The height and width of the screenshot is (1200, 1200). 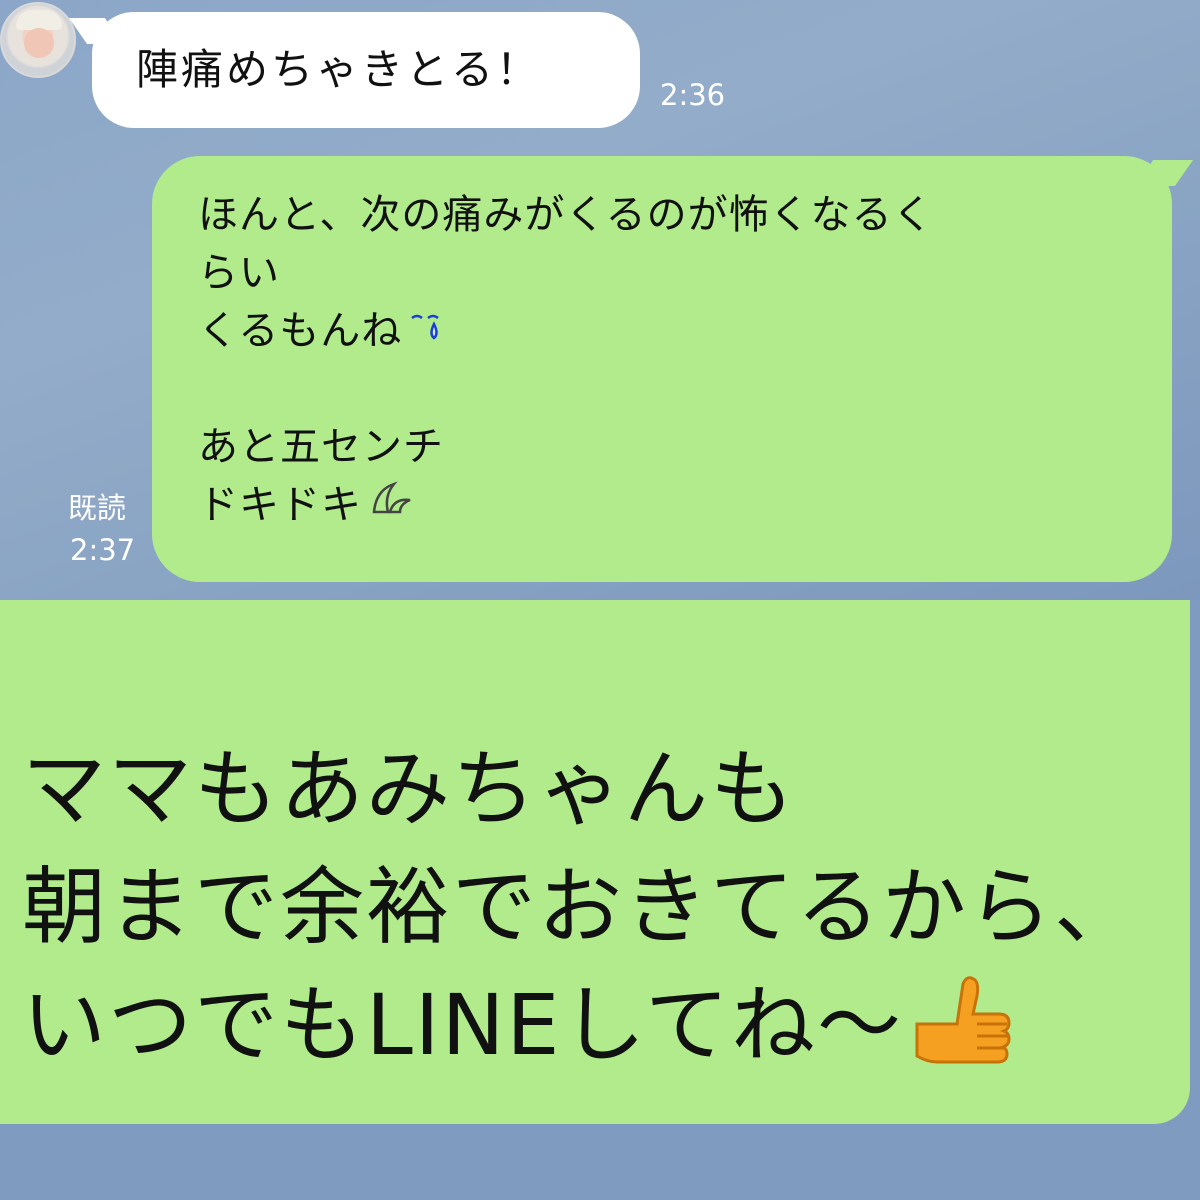 I want to click on message-line: ほんと、次の痛みがくるのが怖くなるく, so click(x=566, y=215).